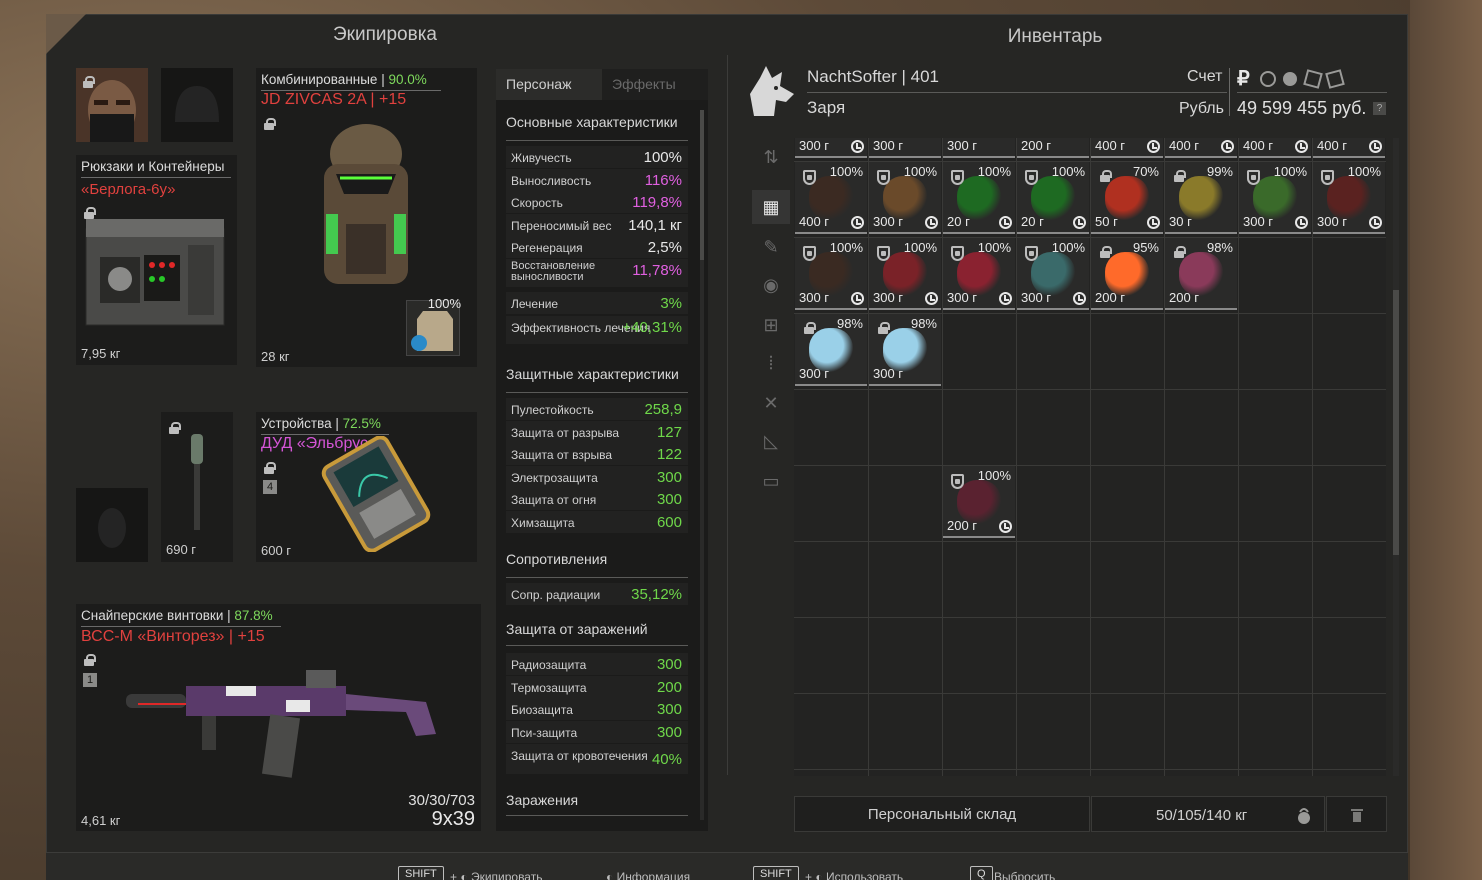 This screenshot has height=880, width=1482. What do you see at coordinates (275, 356) in the screenshot?
I see `armor-weight: 28 кг` at bounding box center [275, 356].